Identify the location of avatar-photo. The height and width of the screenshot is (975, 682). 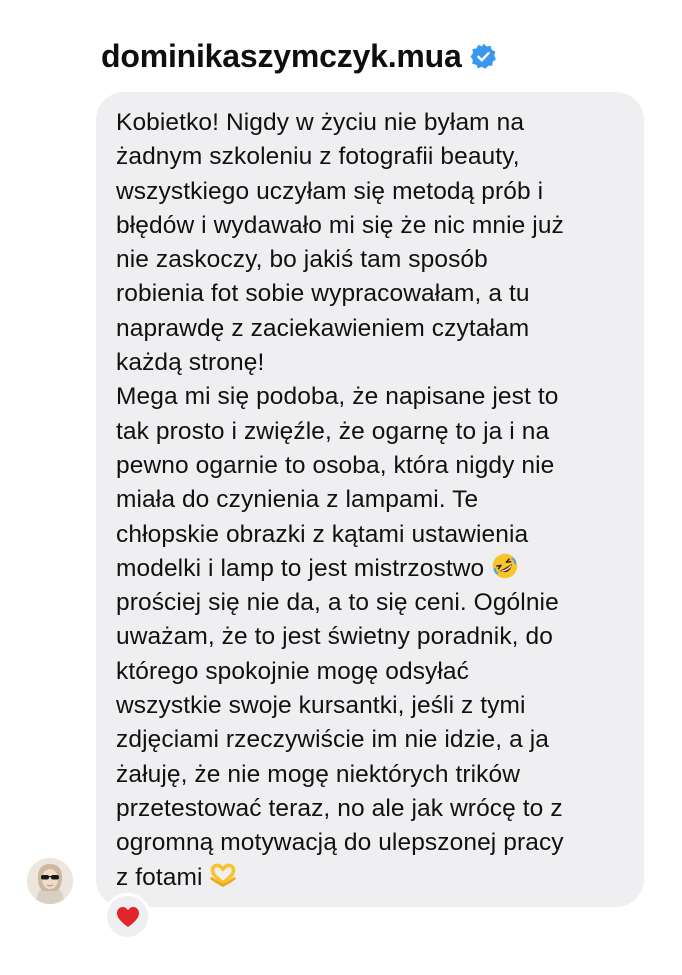
(50, 881).